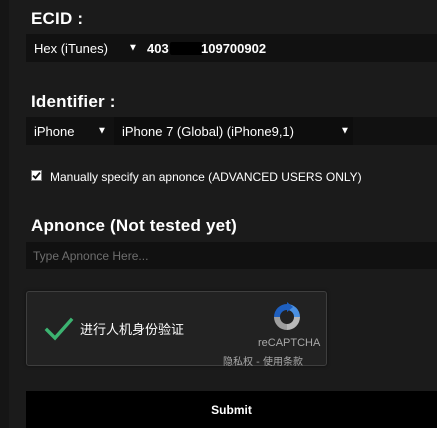  What do you see at coordinates (59, 329) in the screenshot?
I see `green-checkmark-icon` at bounding box center [59, 329].